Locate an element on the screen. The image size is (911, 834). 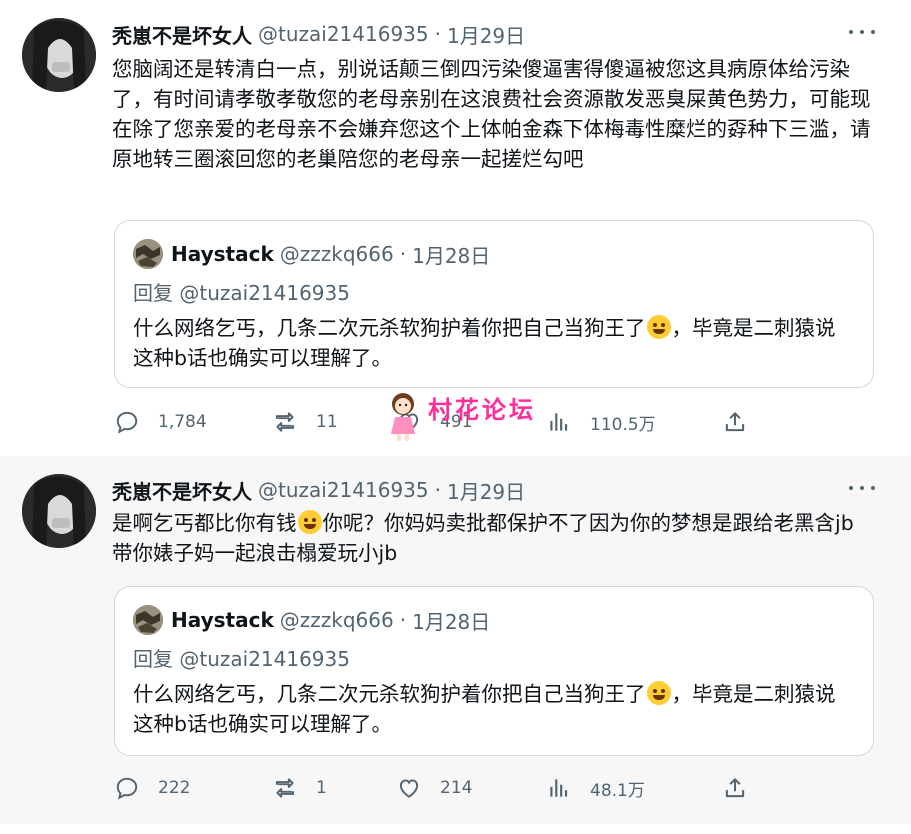
retweet-count: 1 is located at coordinates (321, 788).